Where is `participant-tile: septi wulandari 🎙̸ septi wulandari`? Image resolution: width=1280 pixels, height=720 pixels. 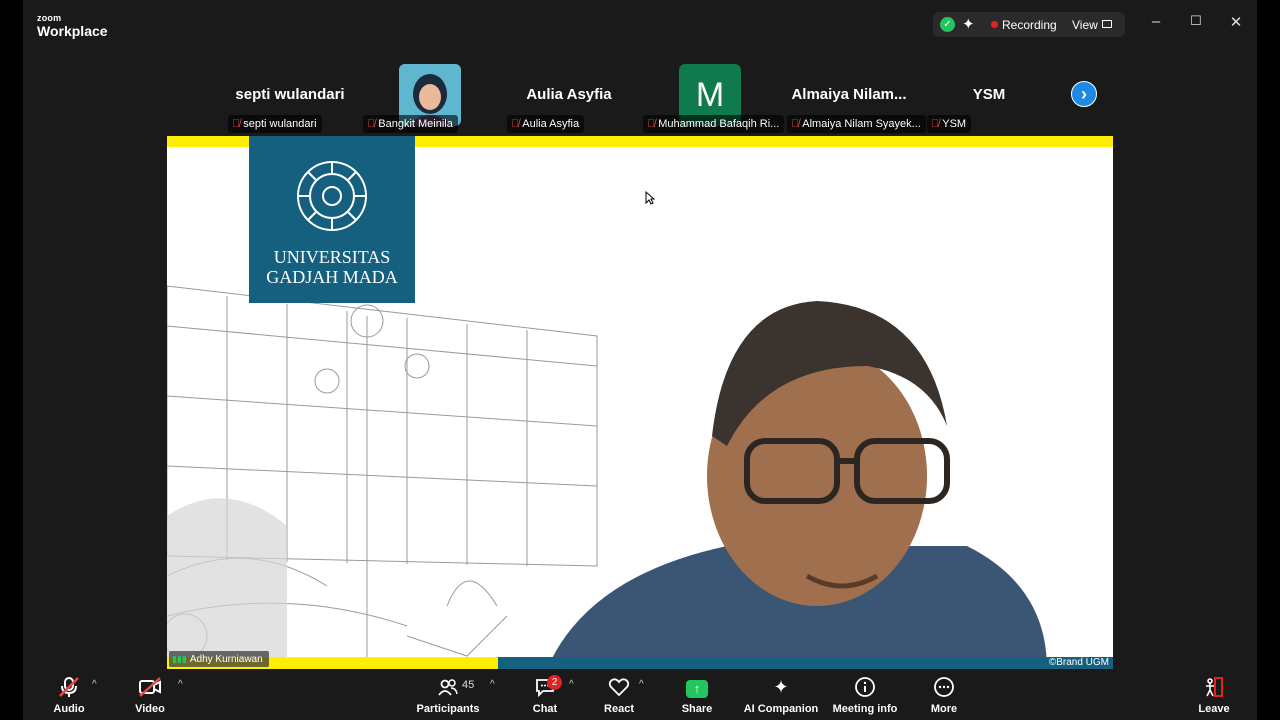
participant-tile: septi wulandari 🎙̸ septi wulandari is located at coordinates (290, 98).